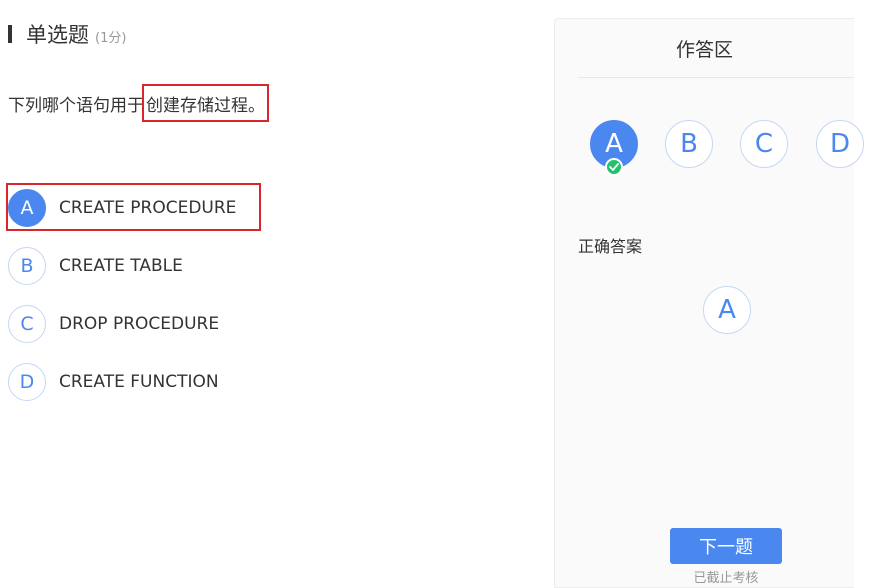 The image size is (884, 588). I want to click on option-a: A CREATE PROCEDURE, so click(122, 208).